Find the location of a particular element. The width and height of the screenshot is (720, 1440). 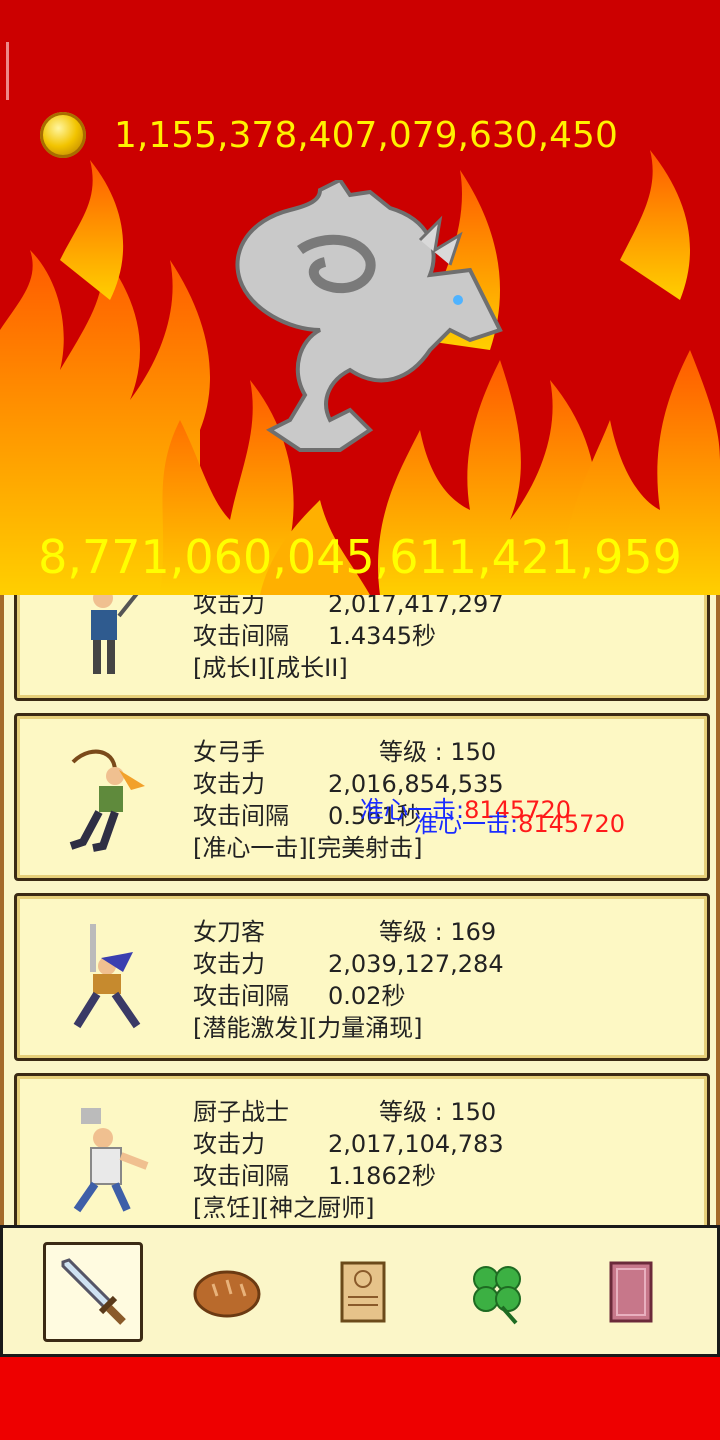

bread-icon is located at coordinates (227, 1294).